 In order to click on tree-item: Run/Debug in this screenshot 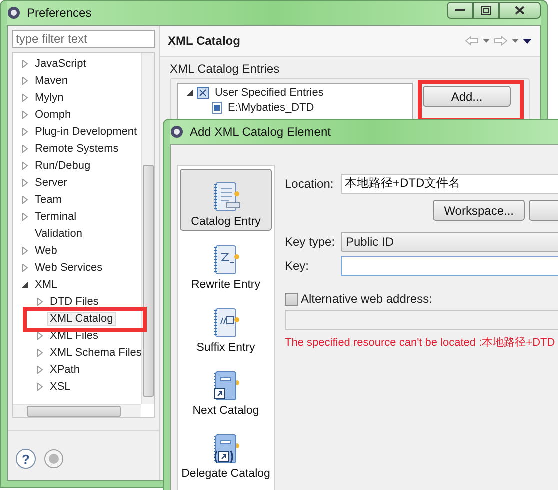, I will do `click(63, 165)`.